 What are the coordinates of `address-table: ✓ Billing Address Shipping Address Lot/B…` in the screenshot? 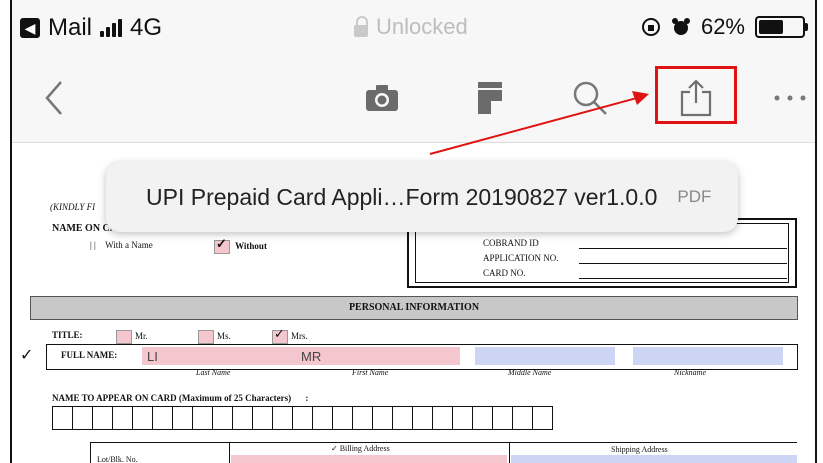 It's located at (443, 452).